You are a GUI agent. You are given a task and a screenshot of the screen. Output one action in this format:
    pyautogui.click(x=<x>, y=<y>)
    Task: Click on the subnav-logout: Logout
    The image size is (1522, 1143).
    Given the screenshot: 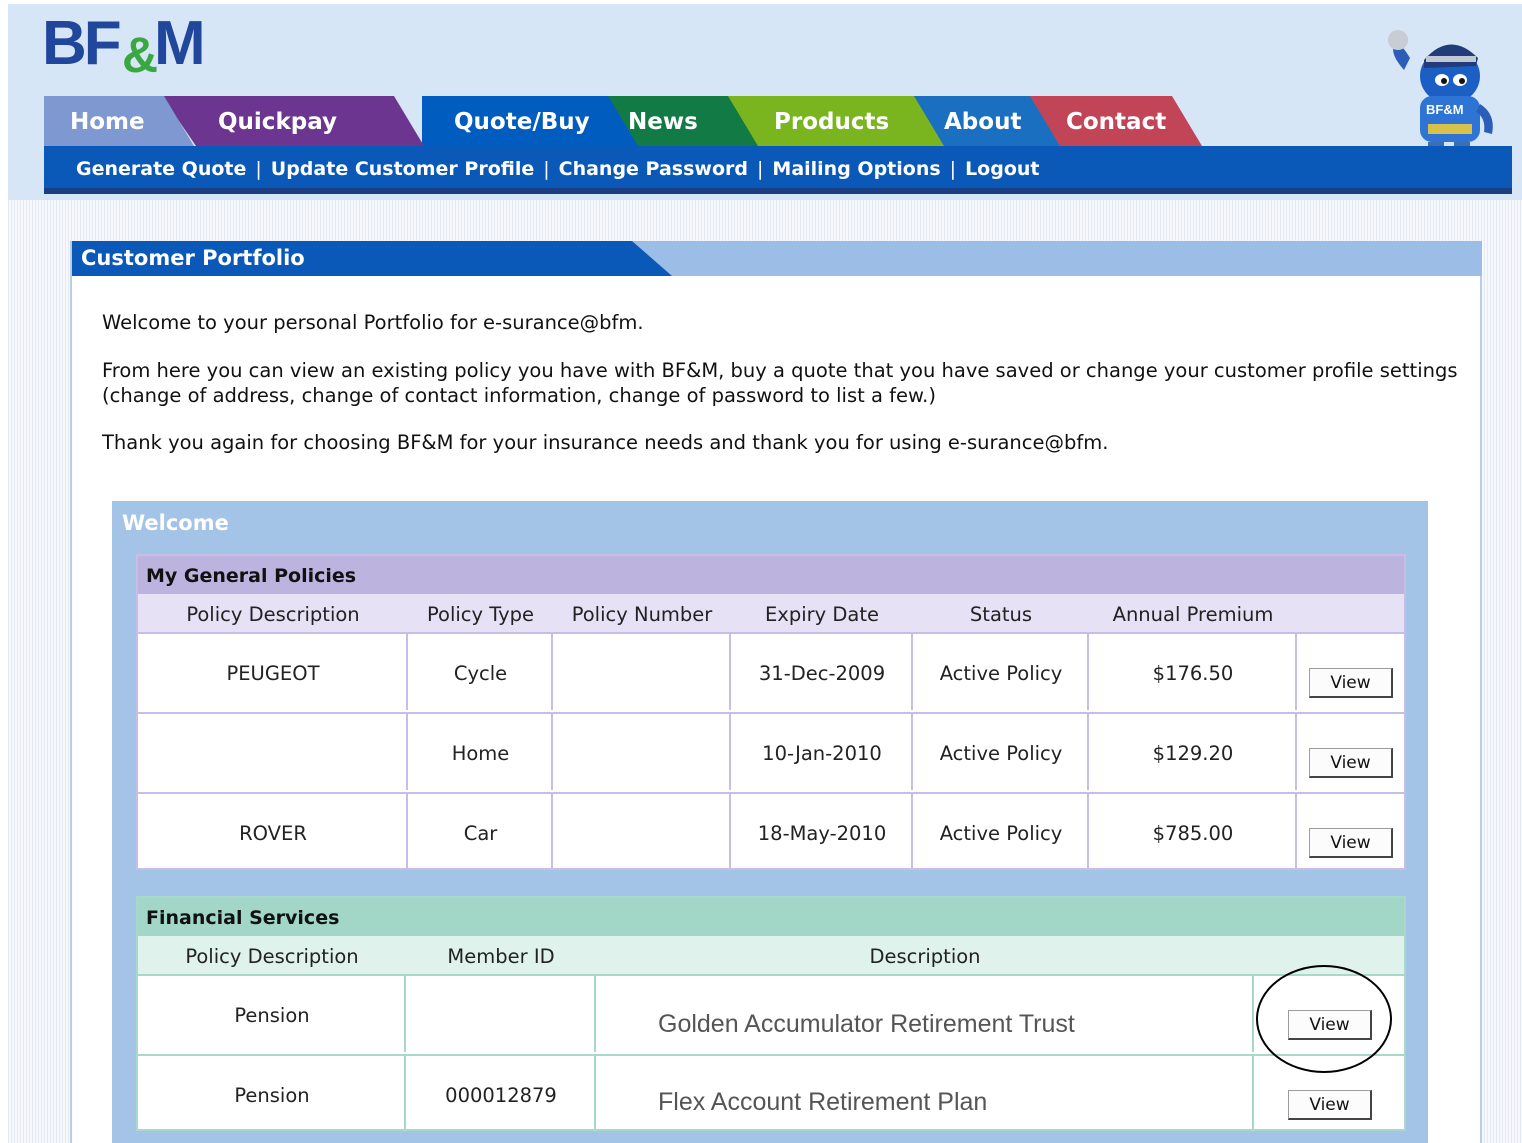 What is the action you would take?
    pyautogui.click(x=1002, y=169)
    